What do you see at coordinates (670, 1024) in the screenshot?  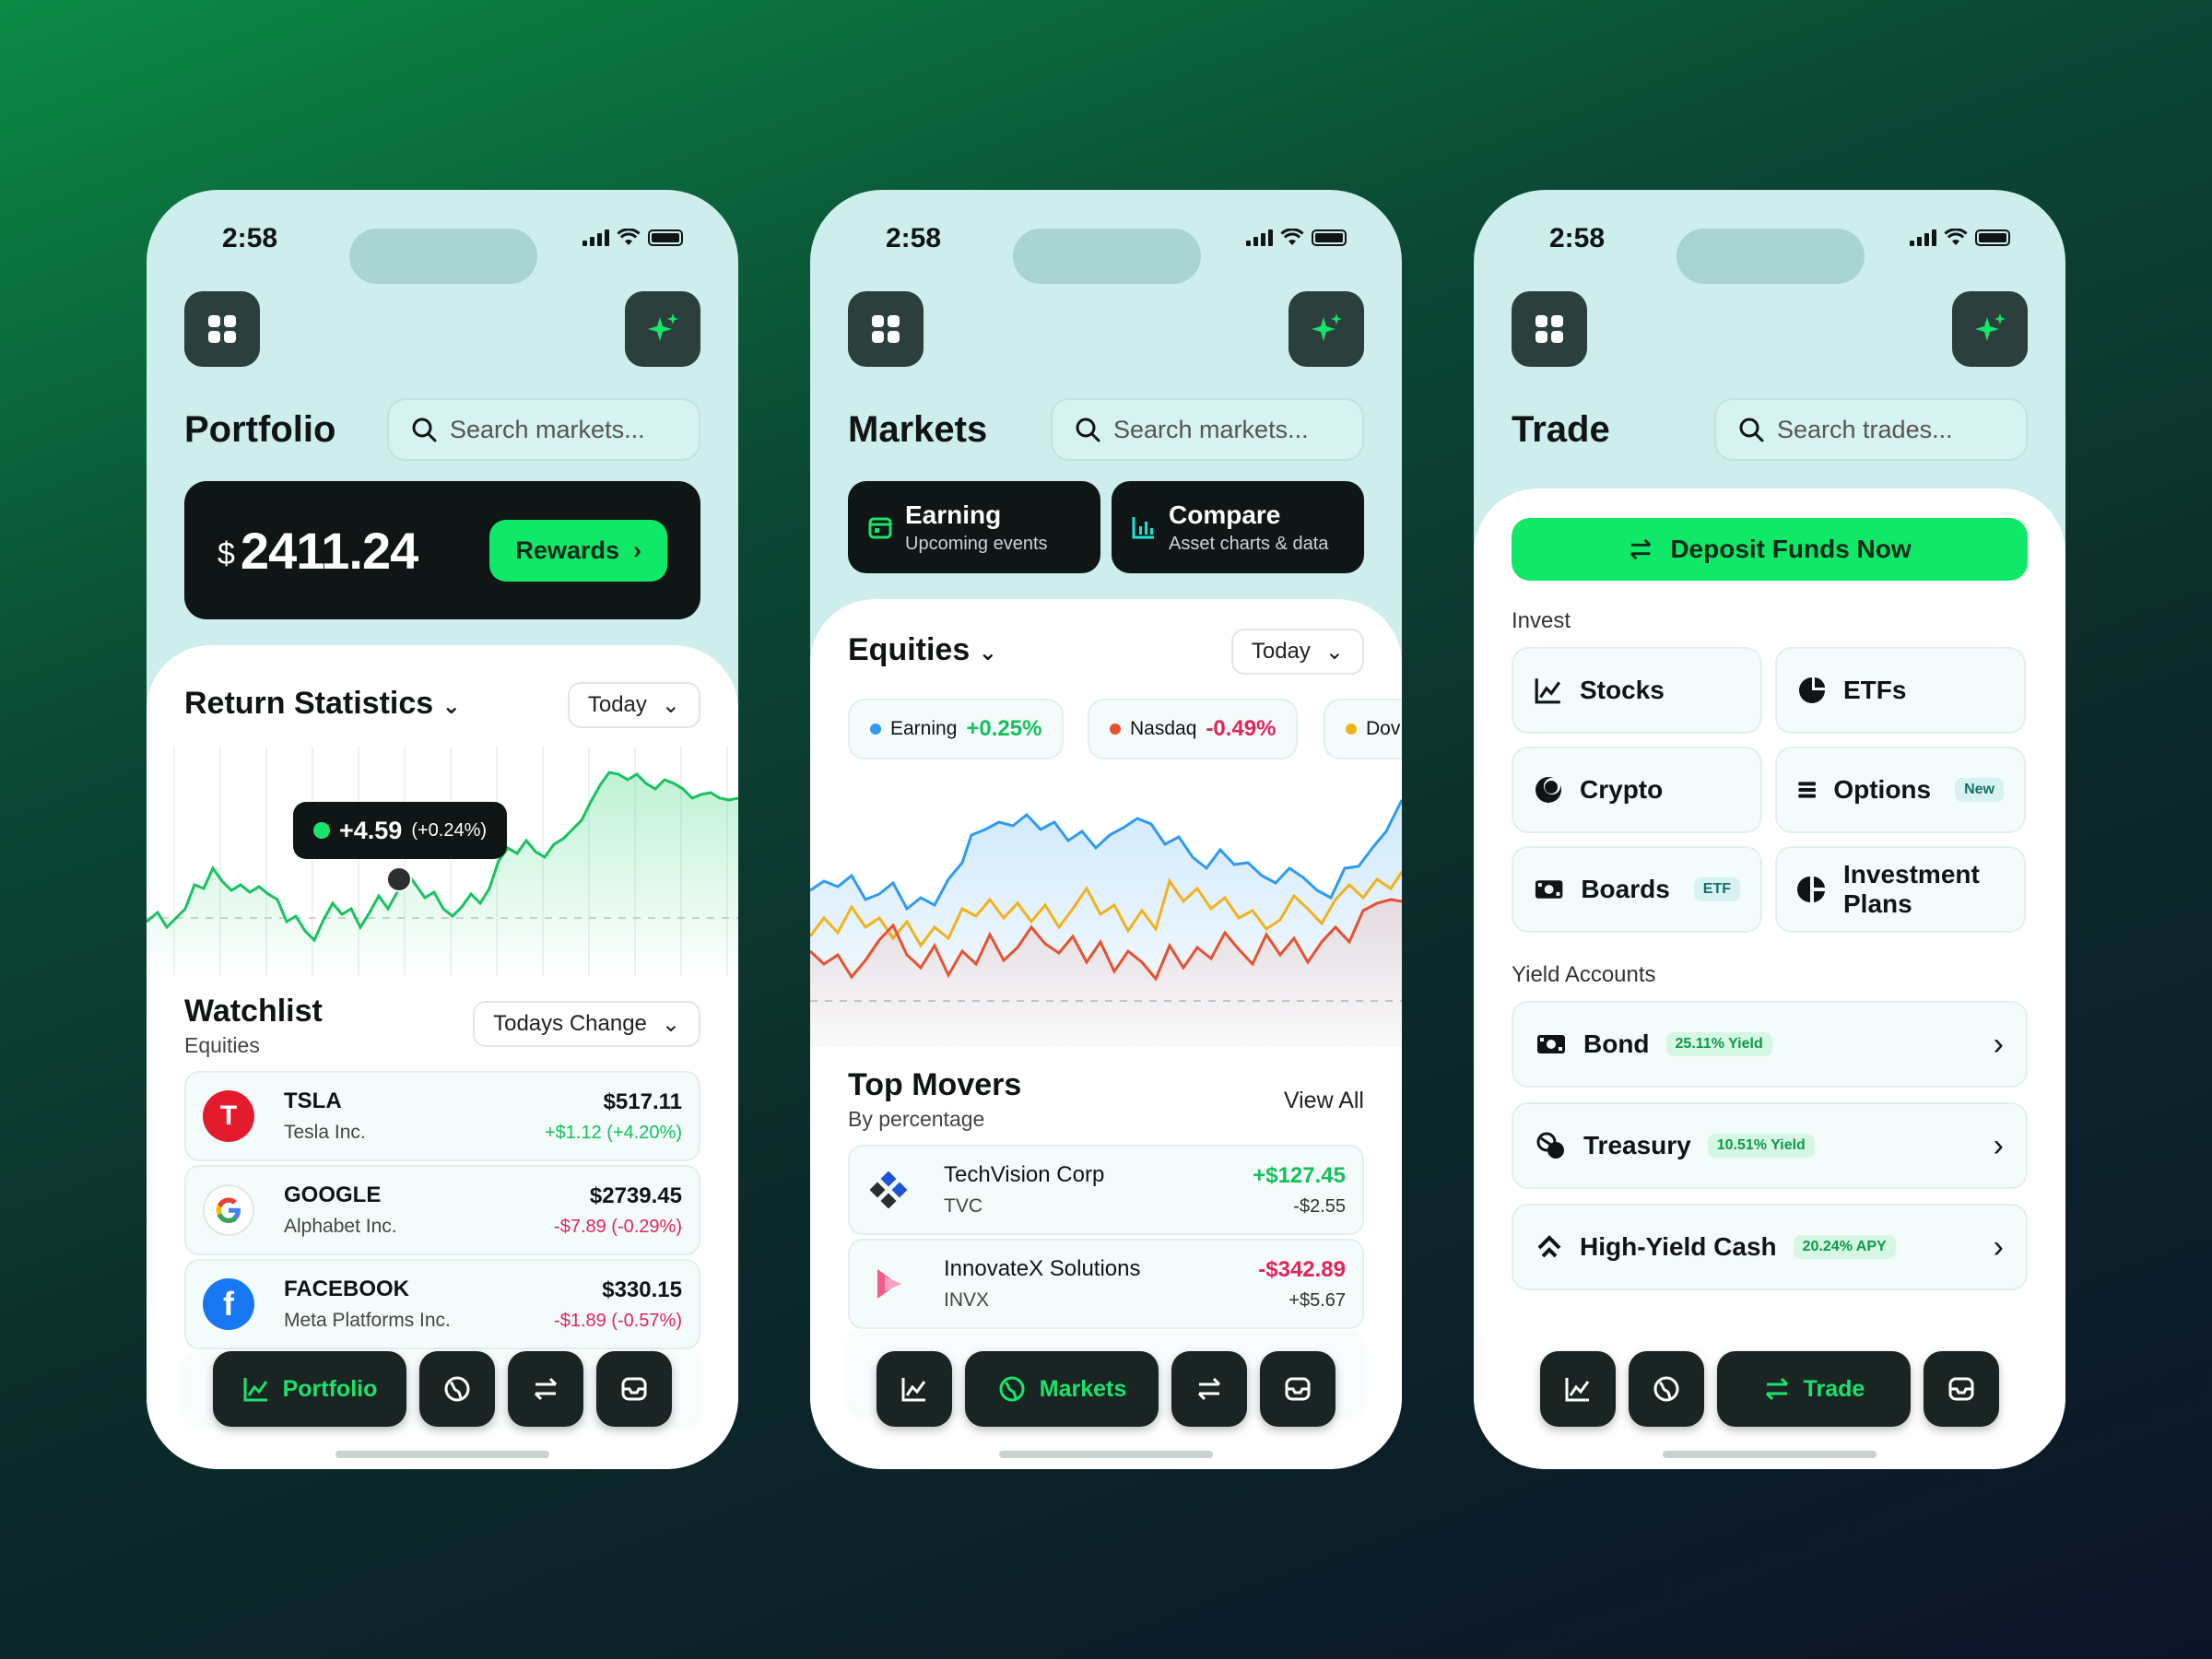 I see `chevron-down-icon: ⌄` at bounding box center [670, 1024].